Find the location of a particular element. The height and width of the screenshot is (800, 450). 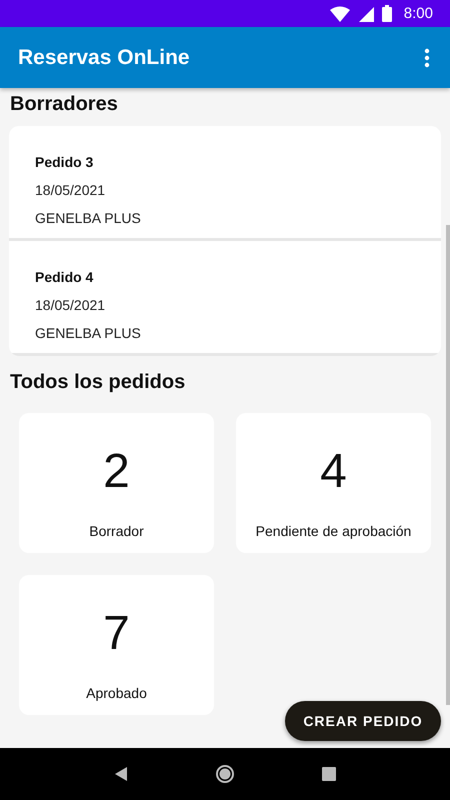

status-label: Aprobado is located at coordinates (116, 693).